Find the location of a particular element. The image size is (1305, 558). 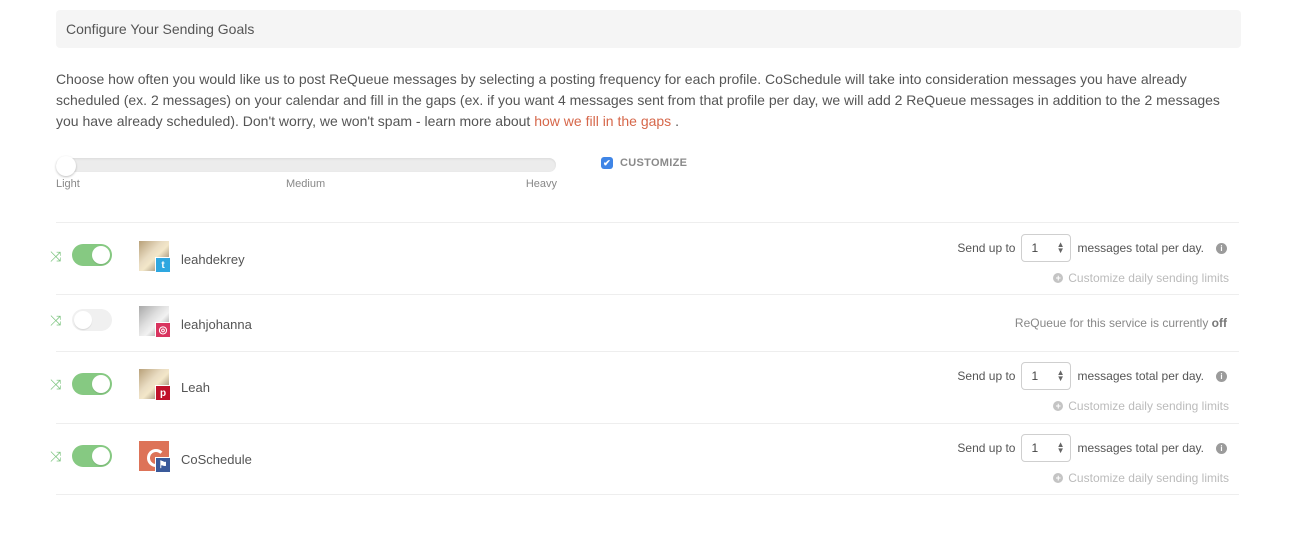

customize-checkbox: ✔ CUSTOMIZE is located at coordinates (644, 163).